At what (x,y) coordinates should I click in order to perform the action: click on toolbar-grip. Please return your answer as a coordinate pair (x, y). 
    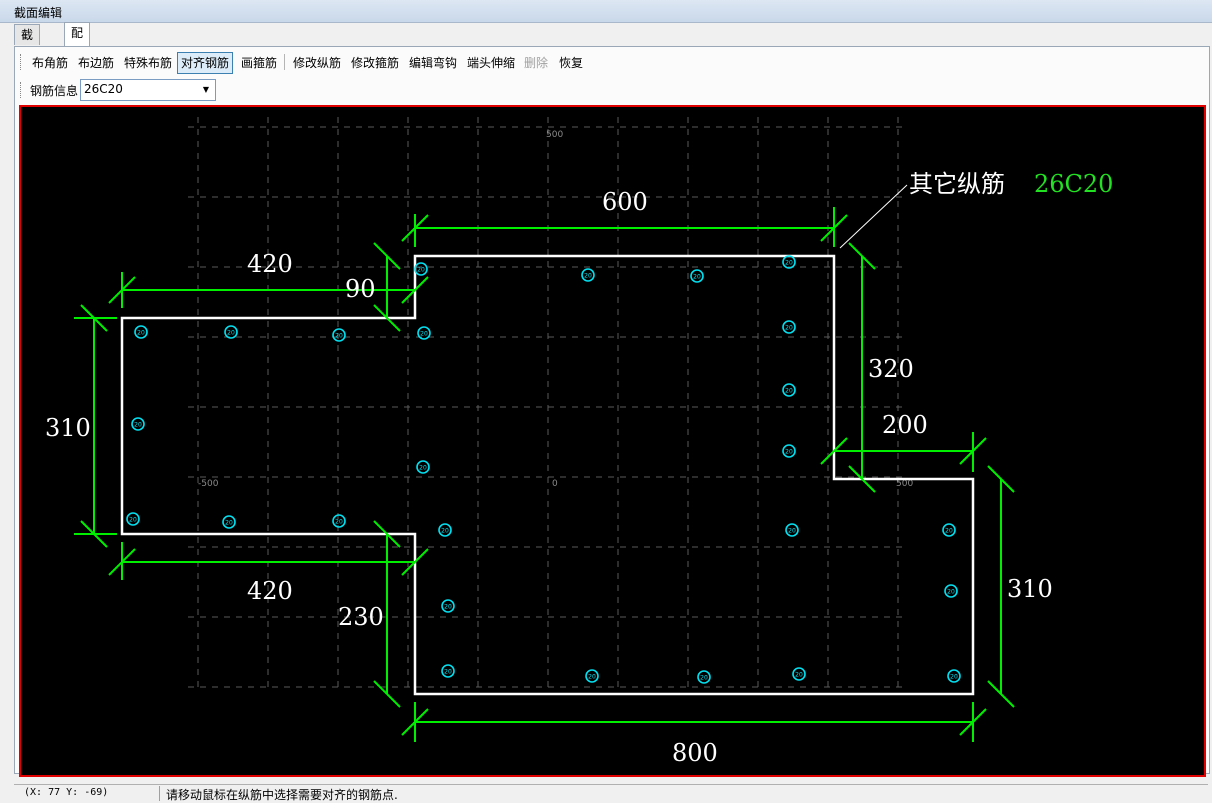
    Looking at the image, I should click on (21, 62).